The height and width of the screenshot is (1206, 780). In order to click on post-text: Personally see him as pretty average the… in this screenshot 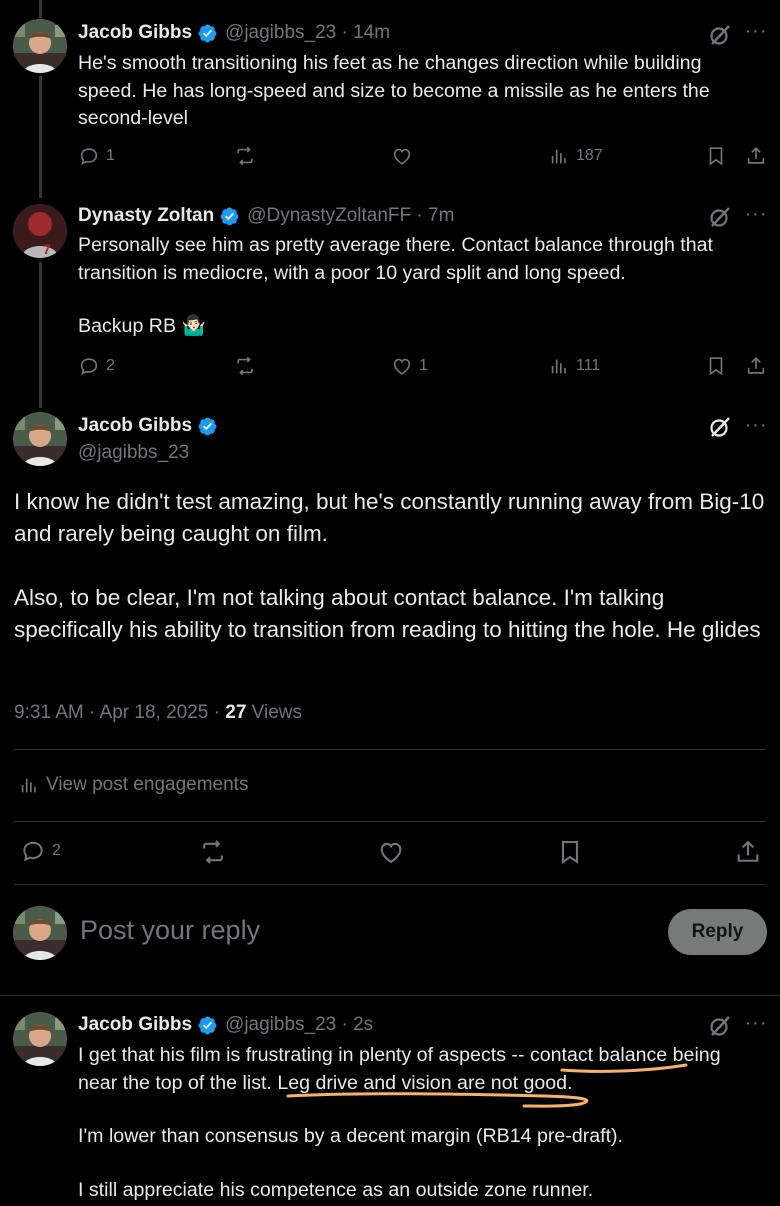, I will do `click(395, 259)`.